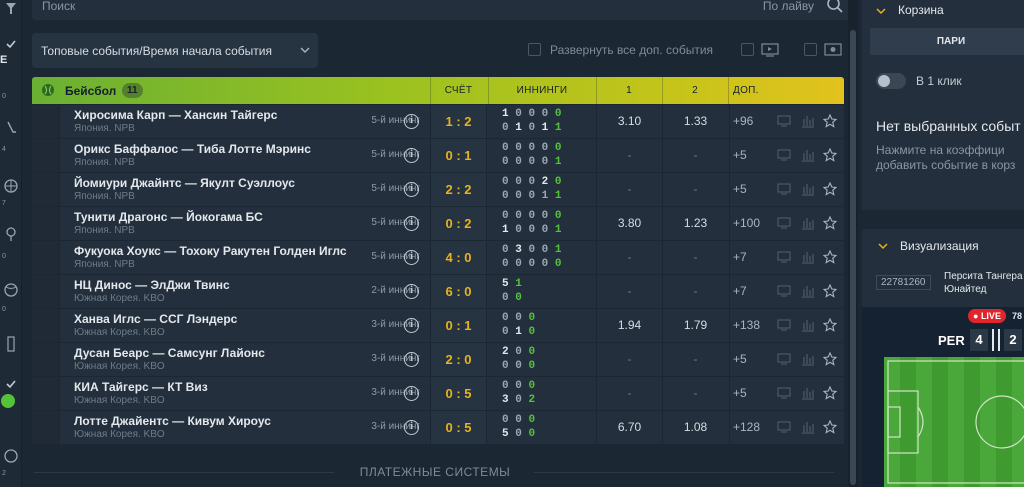 This screenshot has height=487, width=1024. What do you see at coordinates (695, 325) in the screenshot?
I see `odds-2-button: 1.79` at bounding box center [695, 325].